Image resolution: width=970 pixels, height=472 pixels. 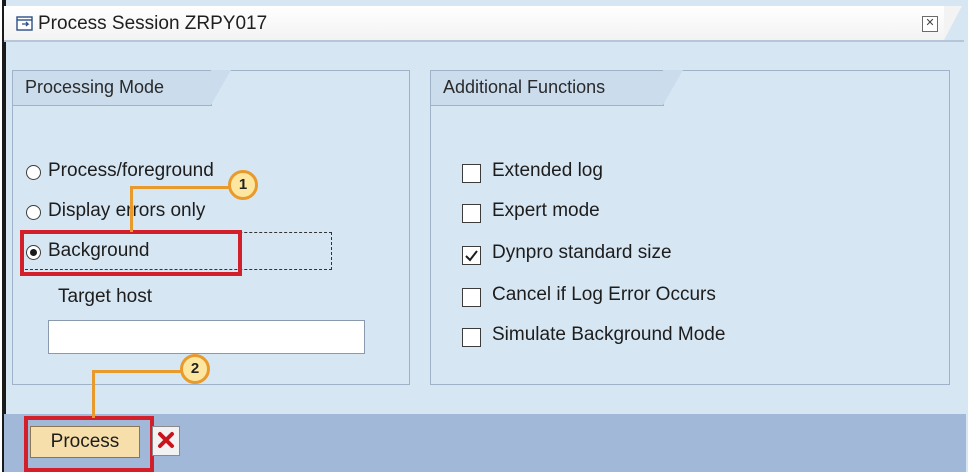 What do you see at coordinates (105, 296) in the screenshot?
I see `target-host-label: Target host` at bounding box center [105, 296].